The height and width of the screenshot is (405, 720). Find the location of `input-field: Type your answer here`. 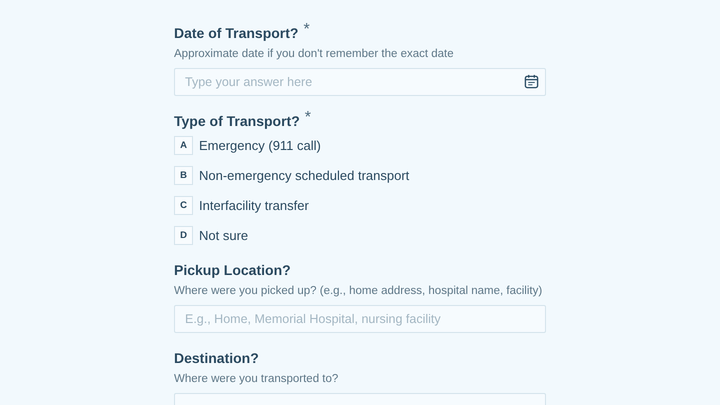

input-field: Type your answer here is located at coordinates (360, 82).